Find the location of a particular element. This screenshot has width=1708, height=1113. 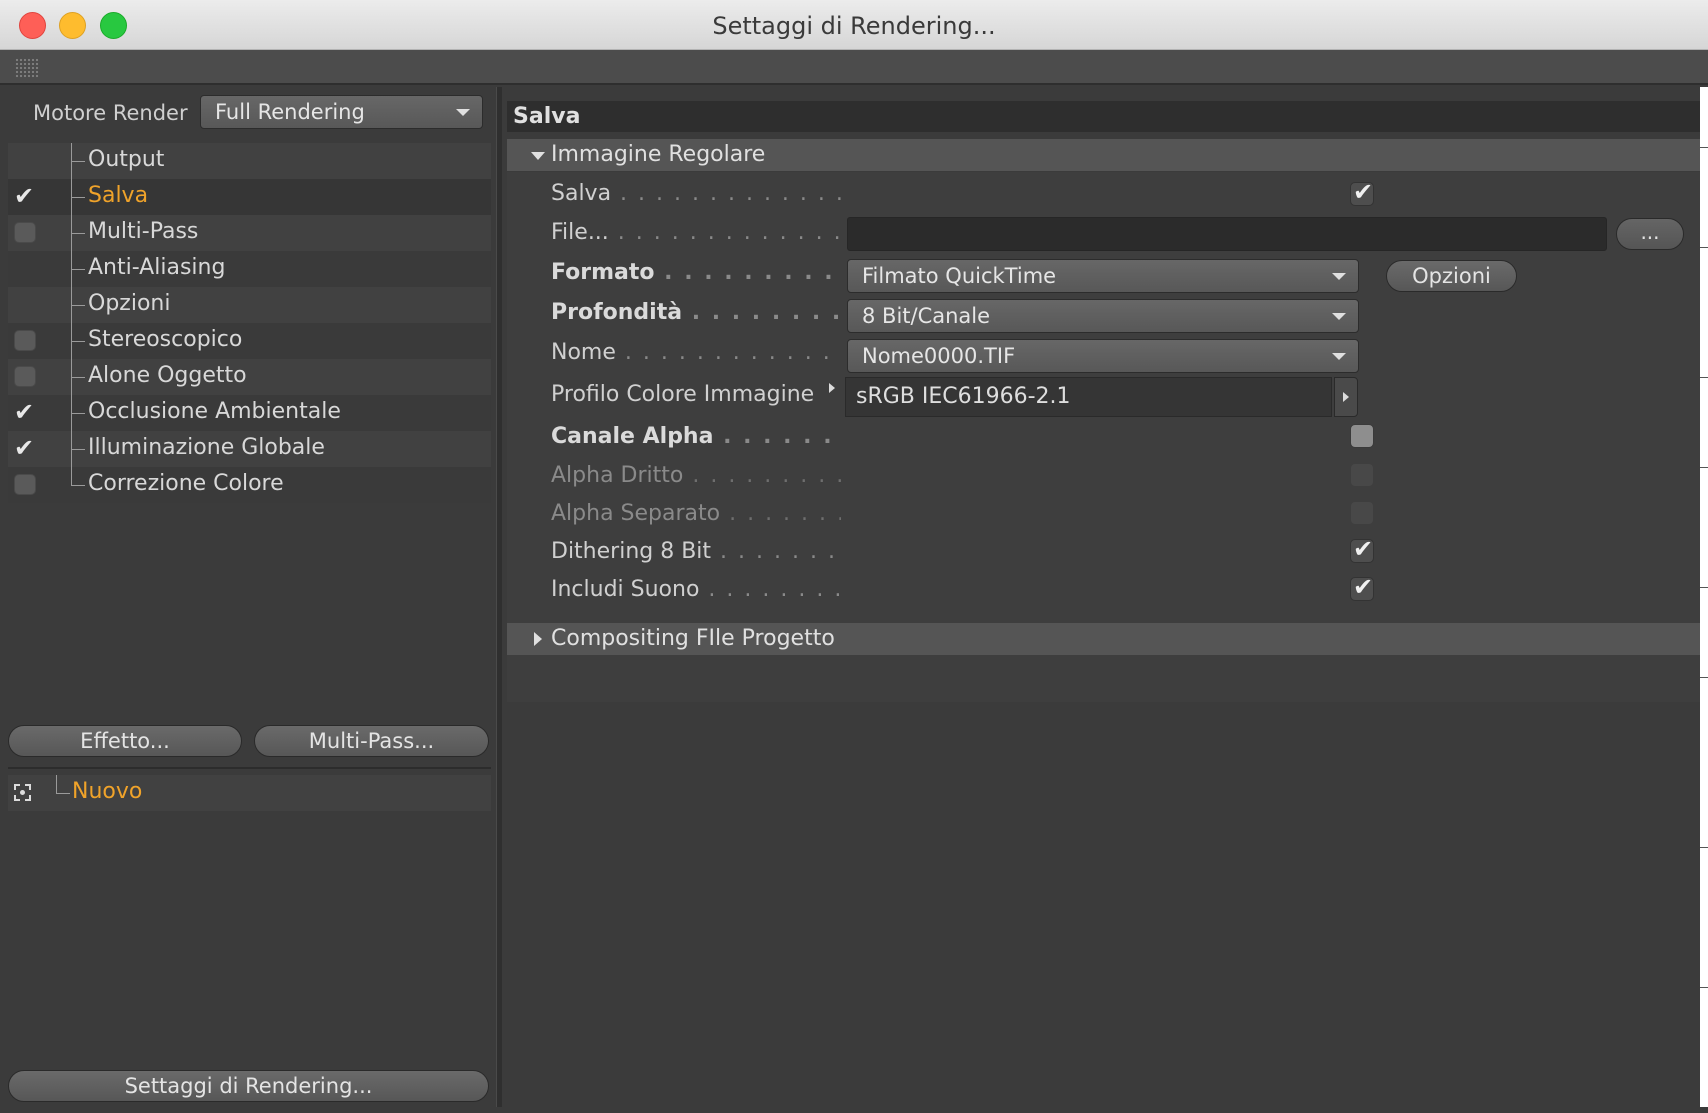

window-edge is located at coordinates (1704, 597).